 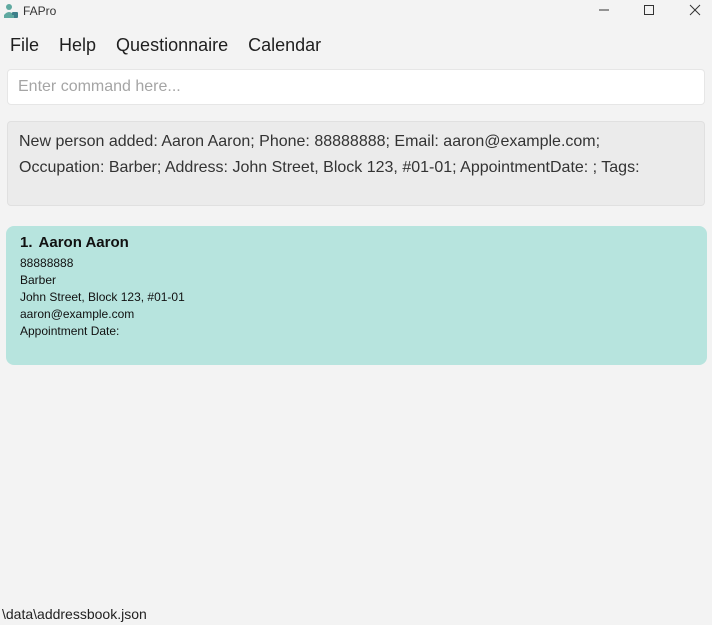 I want to click on command-box, so click(x=356, y=87).